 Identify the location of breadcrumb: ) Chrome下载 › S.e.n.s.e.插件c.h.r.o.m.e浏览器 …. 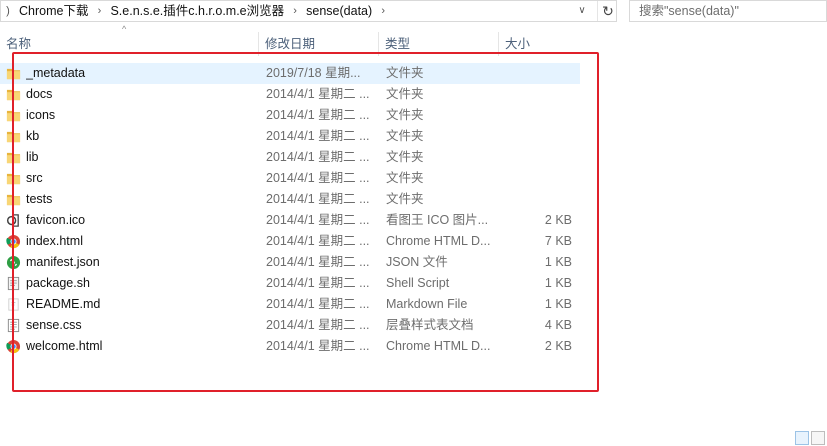
(195, 11).